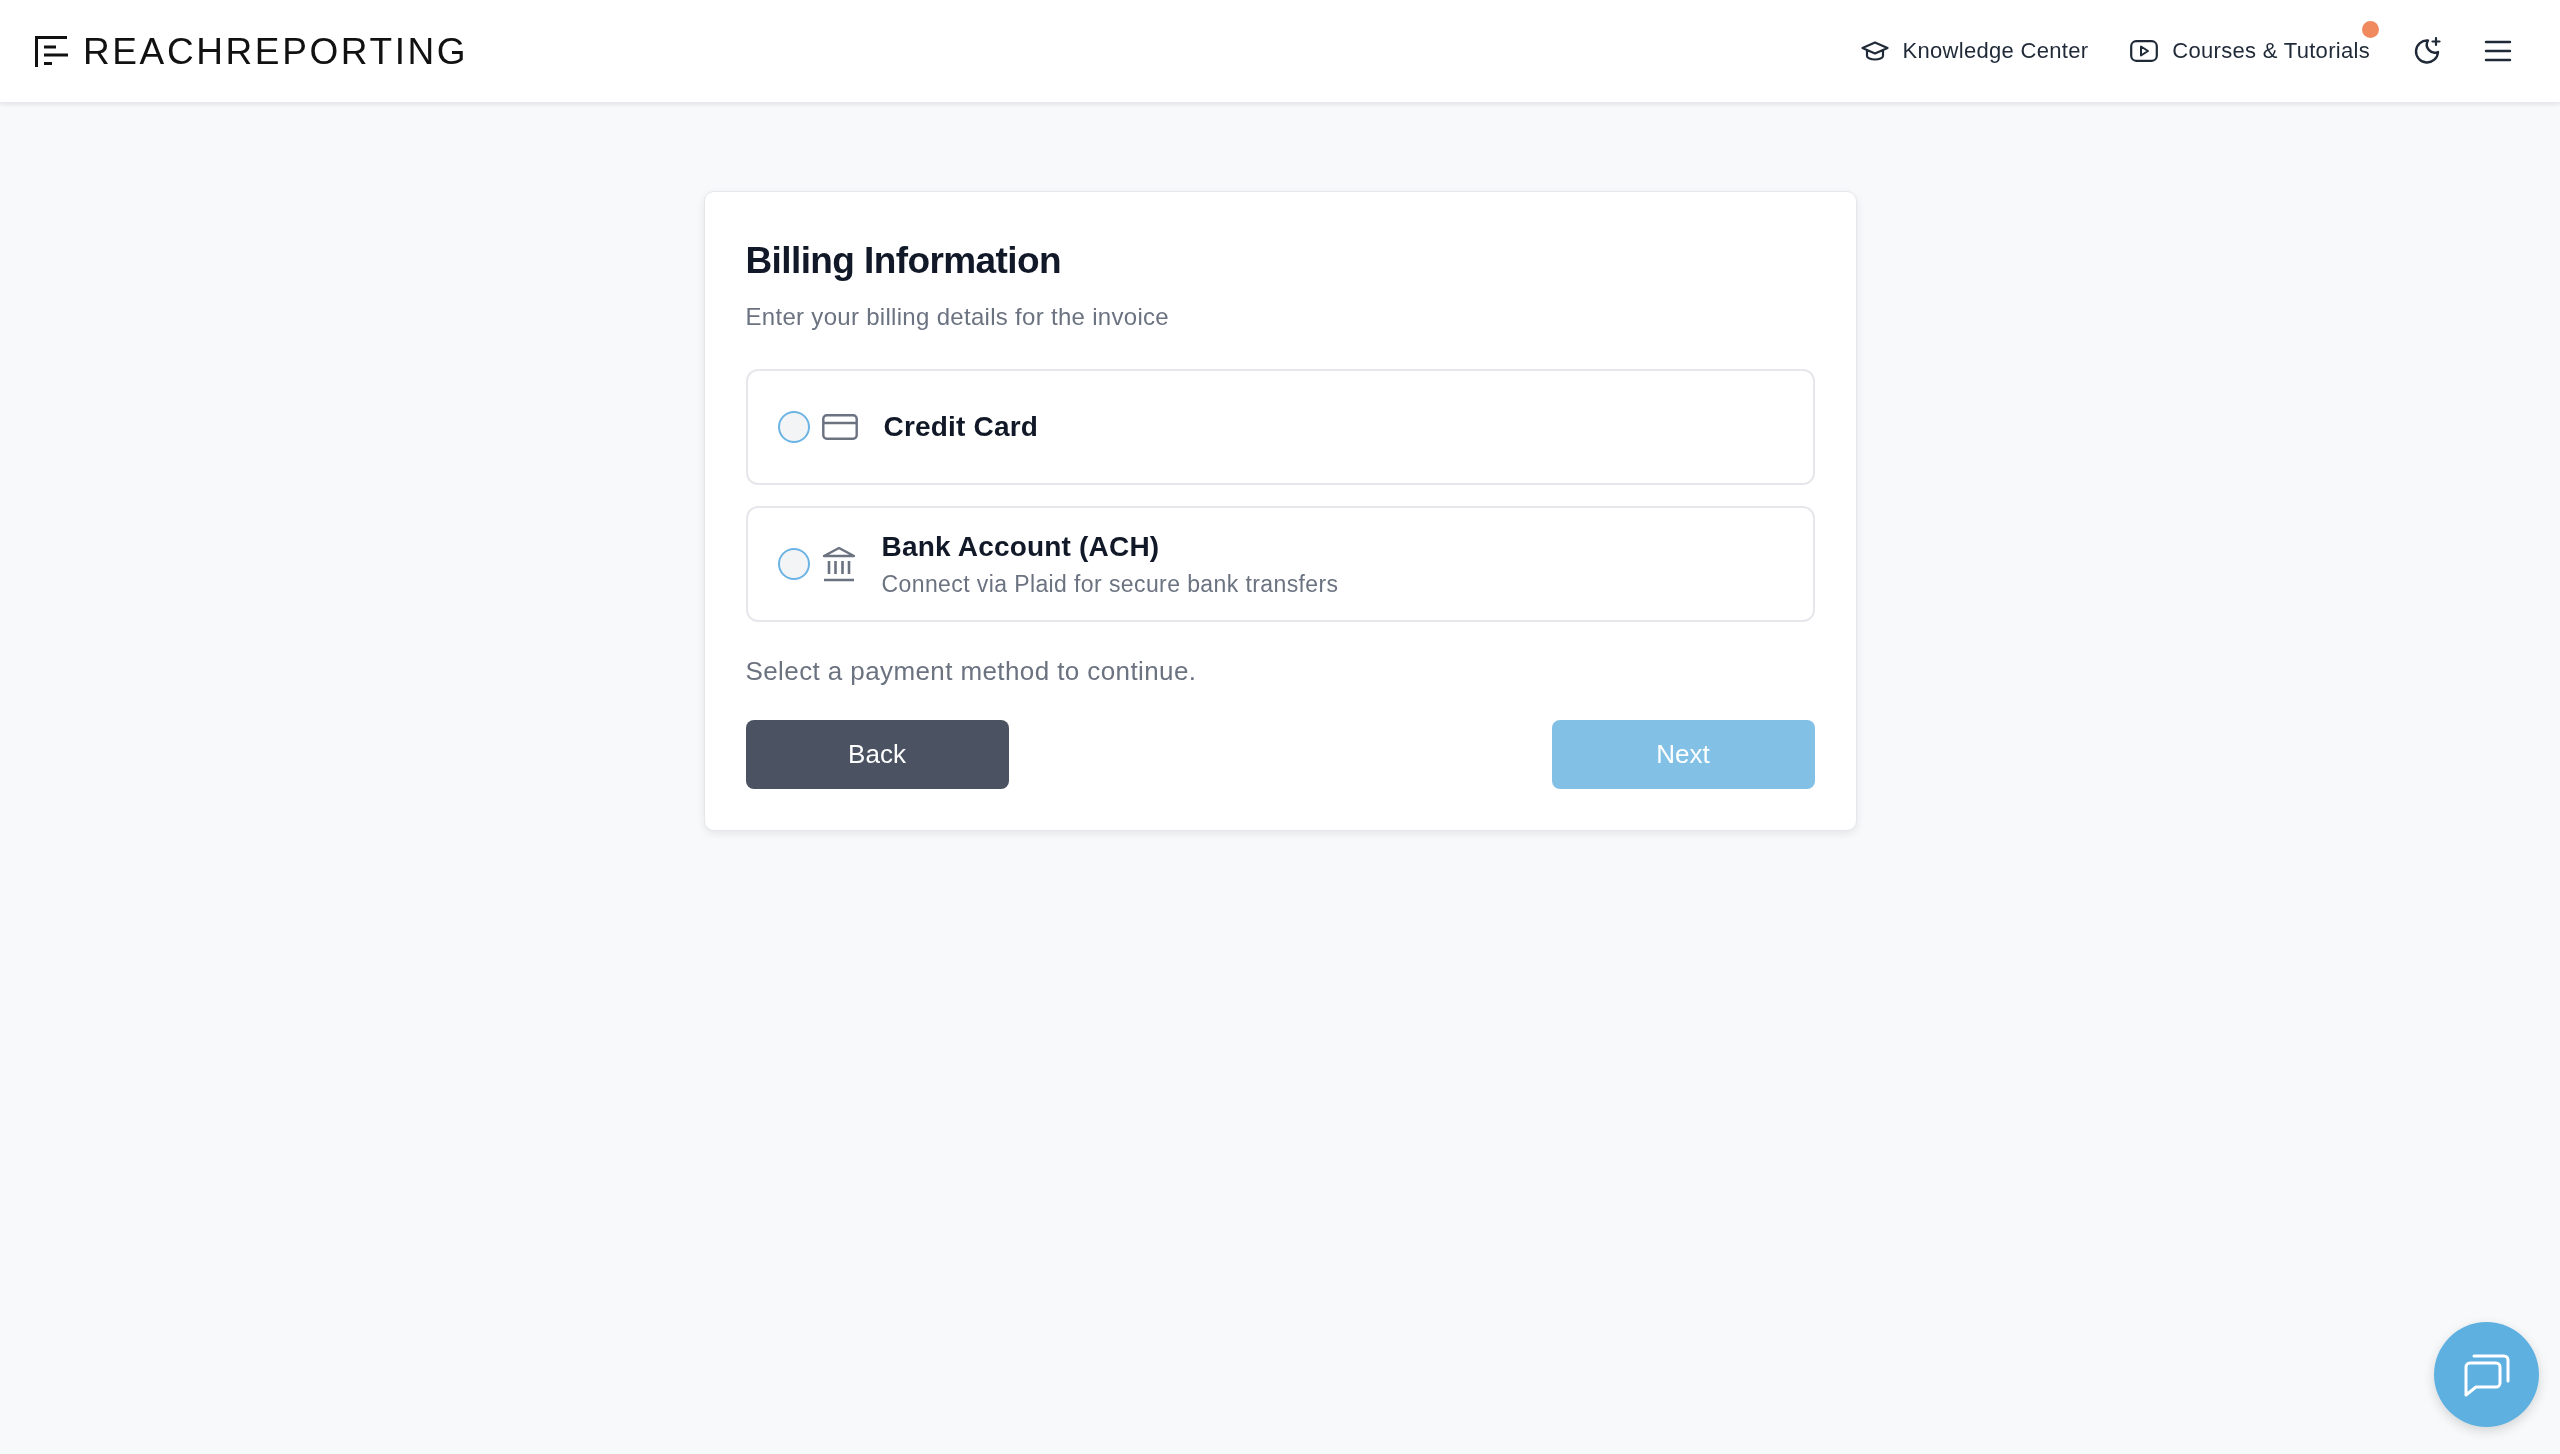 The height and width of the screenshot is (1454, 2560). What do you see at coordinates (1874, 51) in the screenshot?
I see `graduation-cap-icon` at bounding box center [1874, 51].